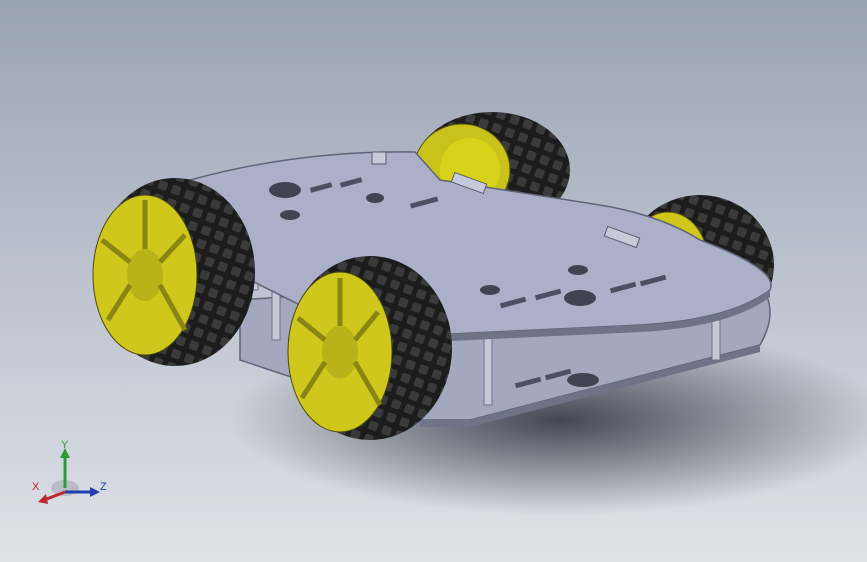  What do you see at coordinates (65, 445) in the screenshot?
I see `y-axis-label: Y` at bounding box center [65, 445].